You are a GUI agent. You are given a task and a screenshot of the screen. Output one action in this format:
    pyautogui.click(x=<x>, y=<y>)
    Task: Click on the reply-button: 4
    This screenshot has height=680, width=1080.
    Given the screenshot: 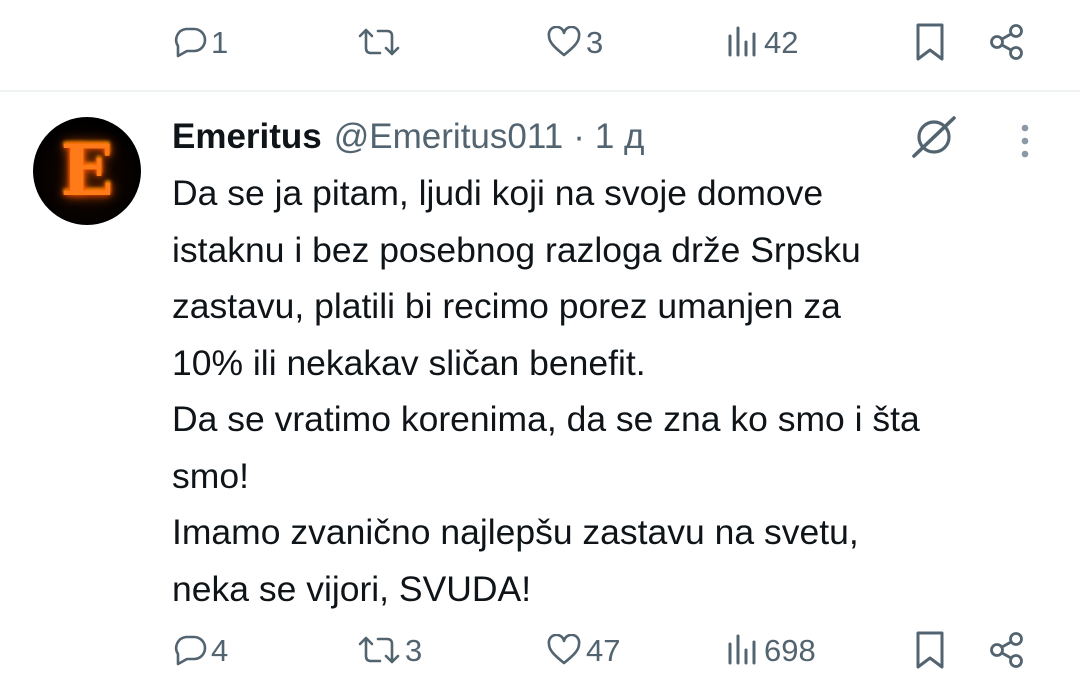 What is the action you would take?
    pyautogui.click(x=200, y=650)
    